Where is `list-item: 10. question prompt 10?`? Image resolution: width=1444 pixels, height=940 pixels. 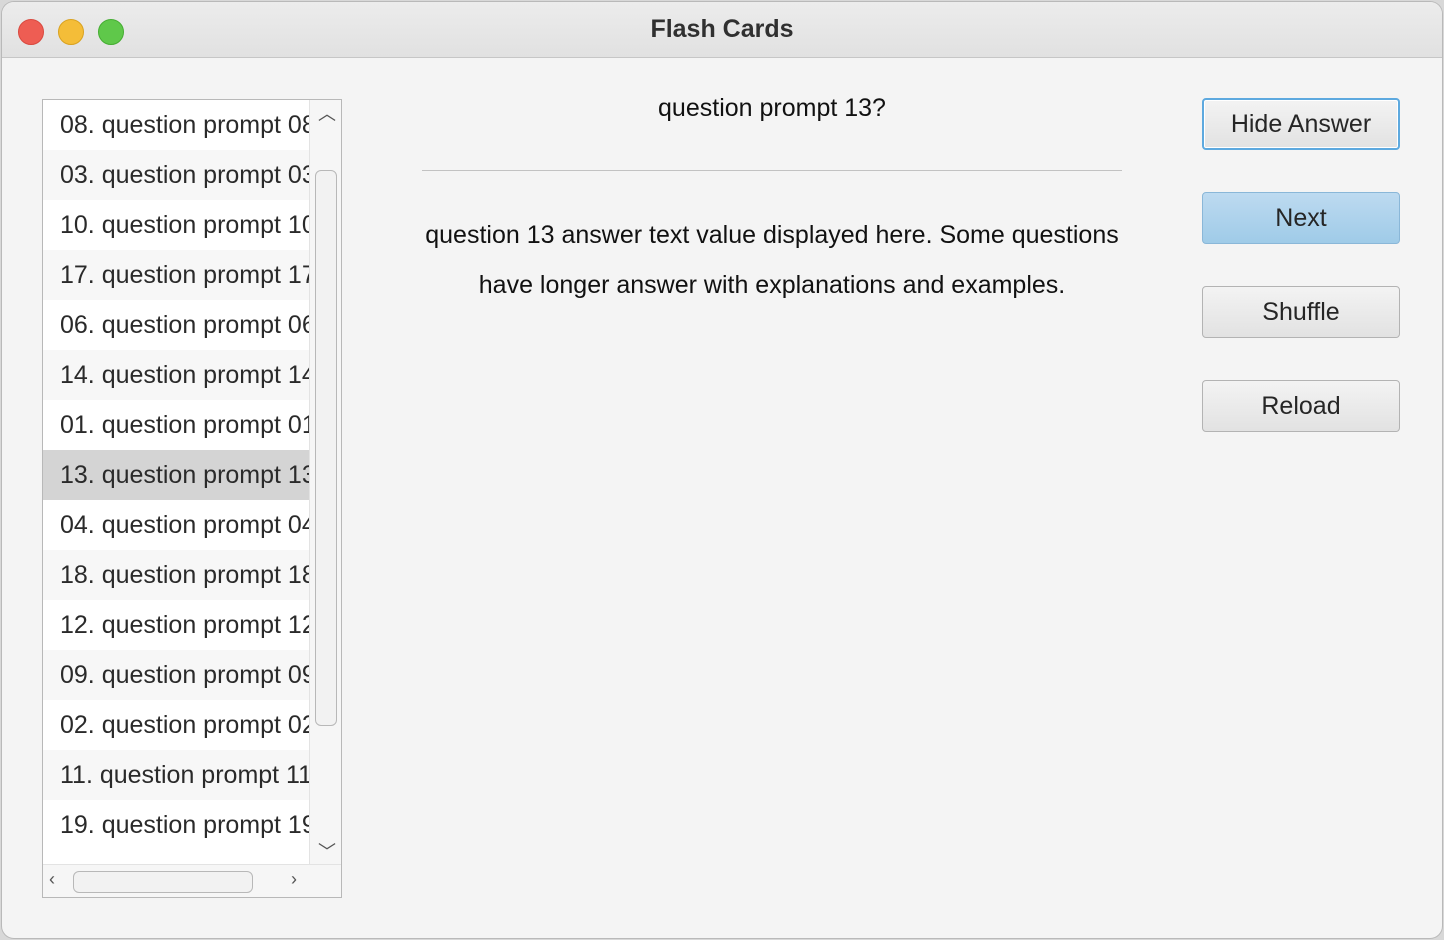
list-item: 10. question prompt 10? is located at coordinates (176, 225).